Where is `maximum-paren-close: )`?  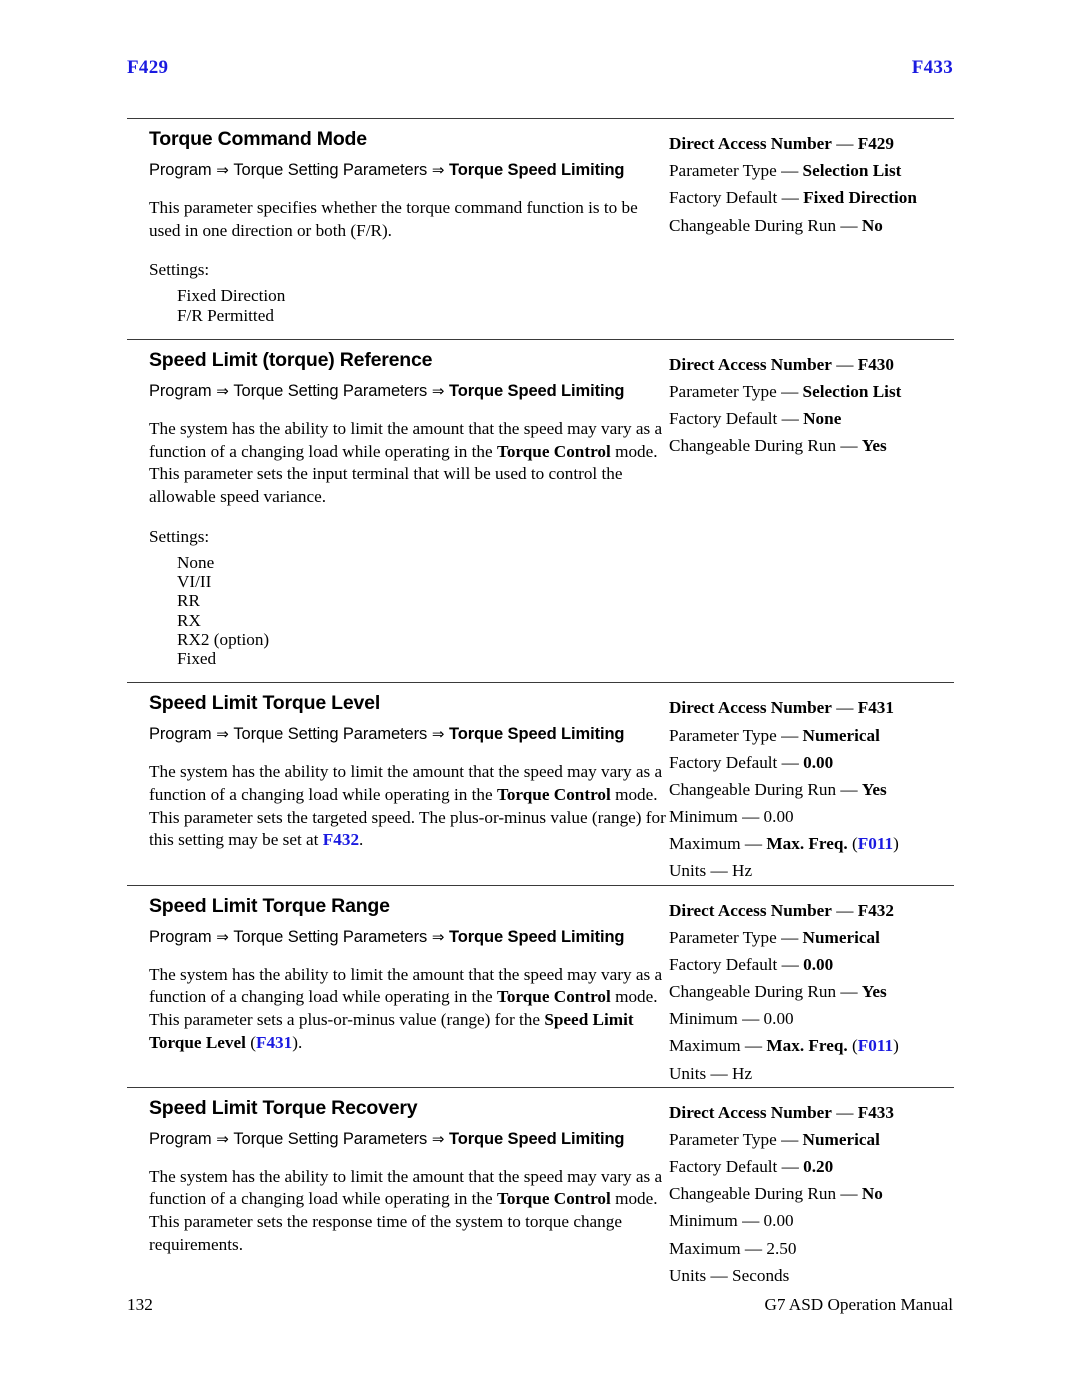
maximum-paren-close: ) is located at coordinates (896, 1046).